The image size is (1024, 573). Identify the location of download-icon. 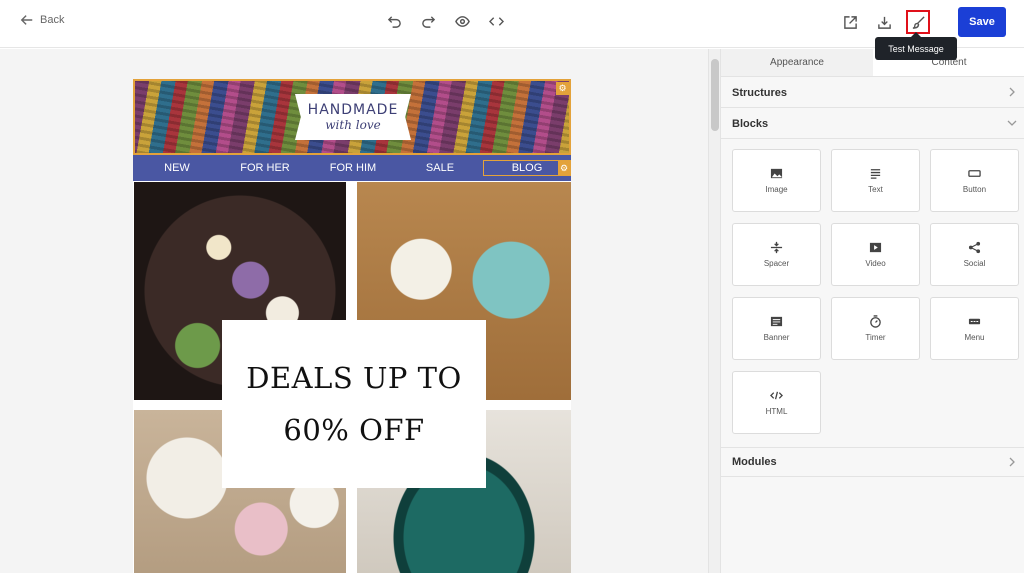
(884, 22).